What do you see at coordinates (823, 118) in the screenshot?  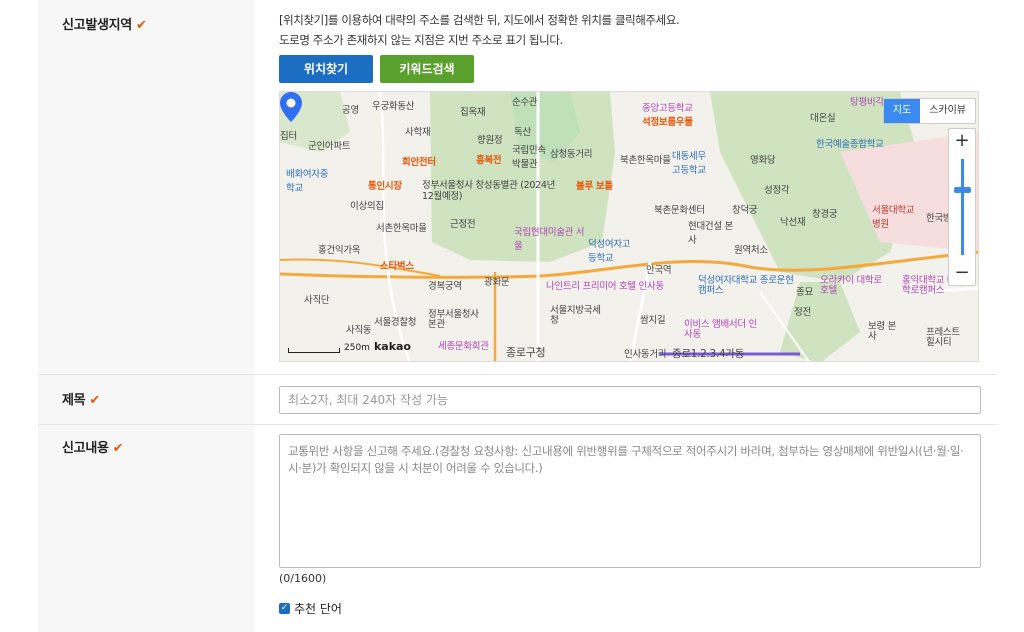 I see `map-label: 대온실` at bounding box center [823, 118].